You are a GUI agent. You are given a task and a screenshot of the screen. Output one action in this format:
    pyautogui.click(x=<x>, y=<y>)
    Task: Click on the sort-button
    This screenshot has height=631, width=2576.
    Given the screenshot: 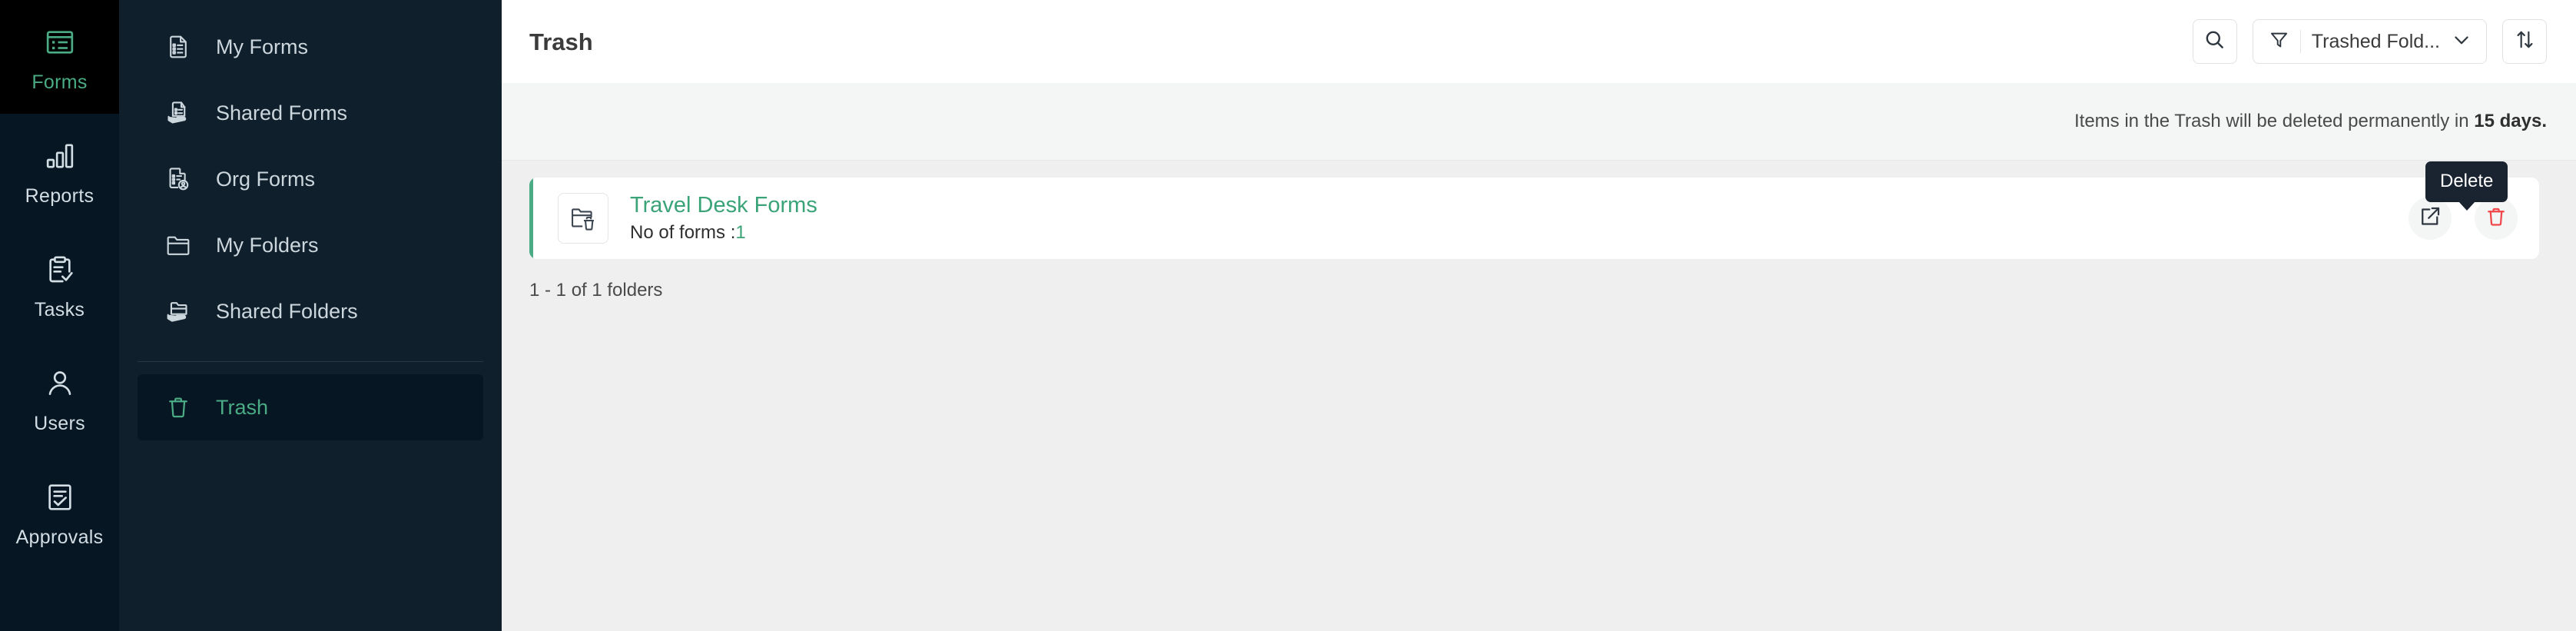 What is the action you would take?
    pyautogui.click(x=2524, y=42)
    